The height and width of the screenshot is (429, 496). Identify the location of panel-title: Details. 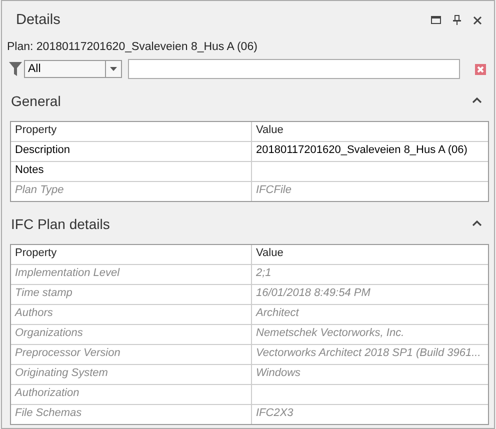
(38, 20).